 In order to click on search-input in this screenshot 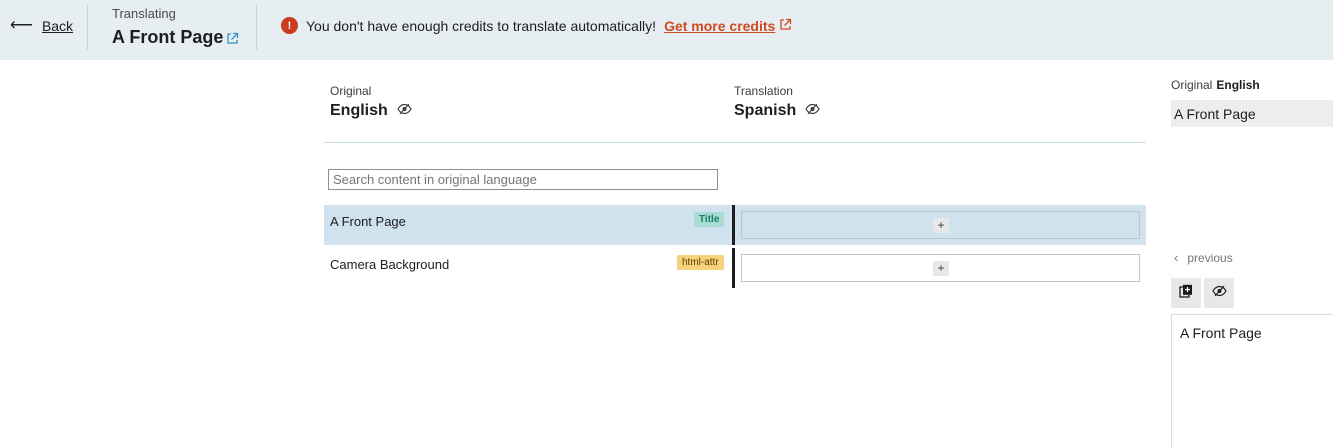, I will do `click(523, 179)`.